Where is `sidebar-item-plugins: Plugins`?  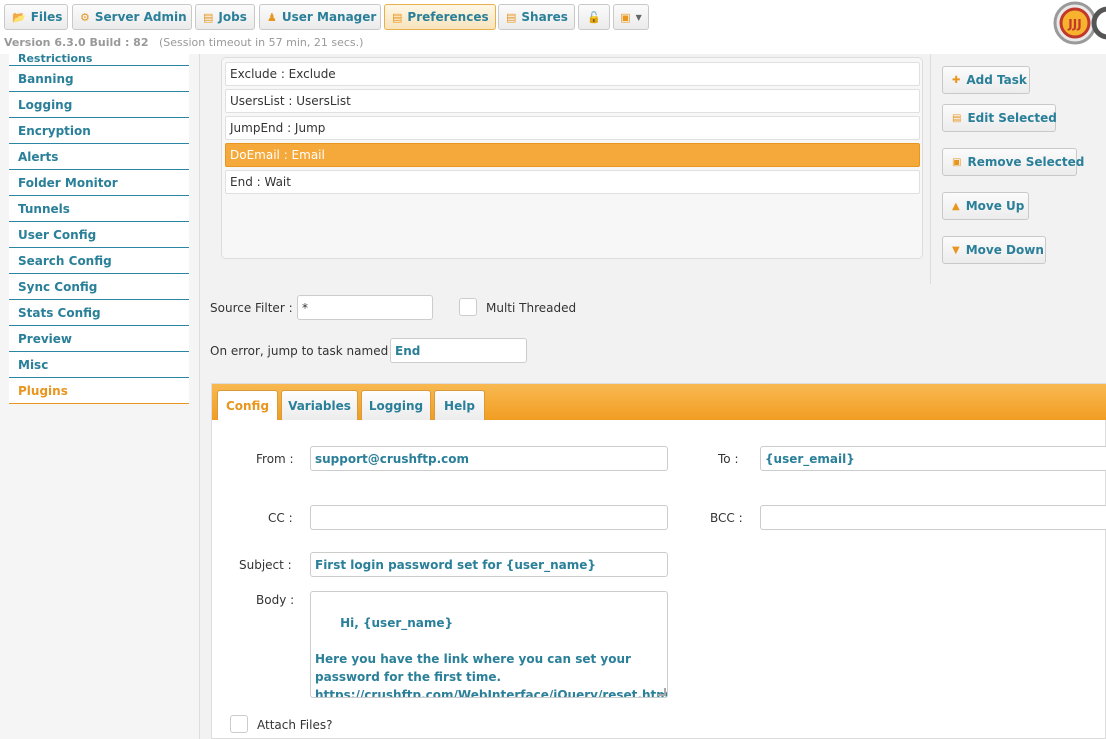
sidebar-item-plugins: Plugins is located at coordinates (99, 391).